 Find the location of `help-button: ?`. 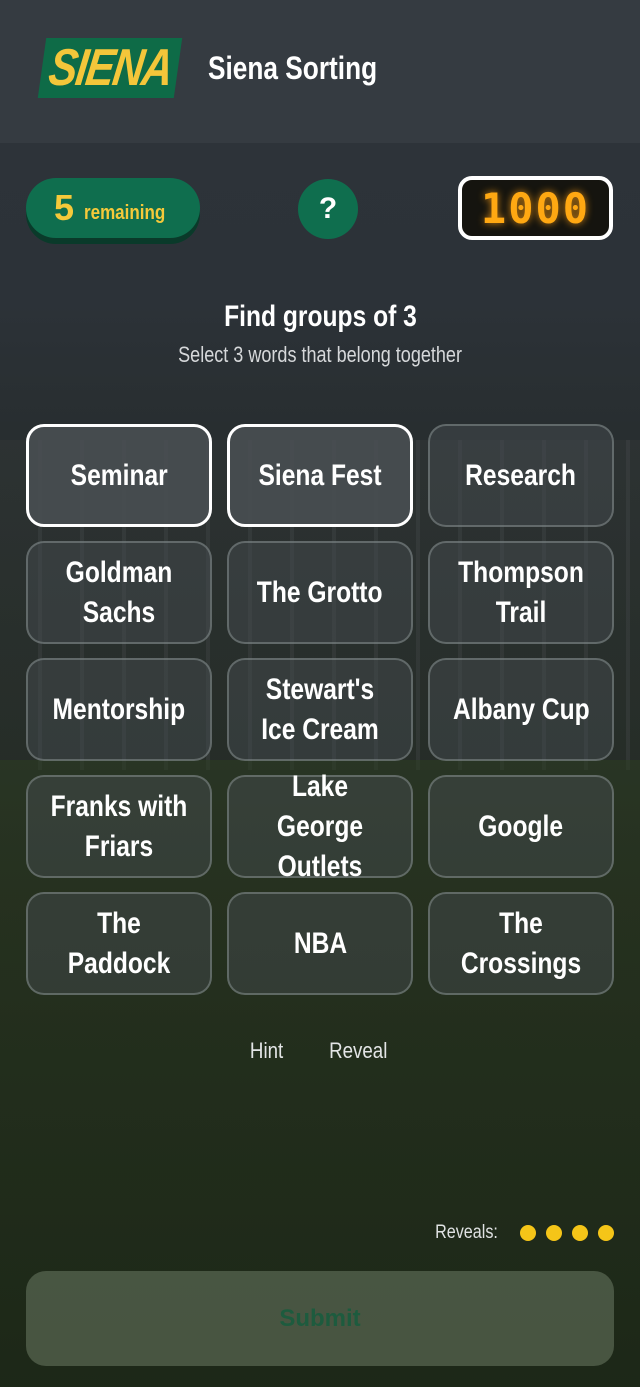

help-button: ? is located at coordinates (328, 209).